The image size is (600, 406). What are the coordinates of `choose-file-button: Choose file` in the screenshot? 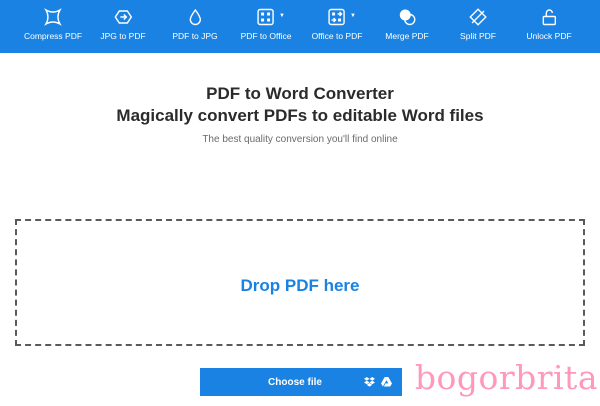 It's located at (301, 382).